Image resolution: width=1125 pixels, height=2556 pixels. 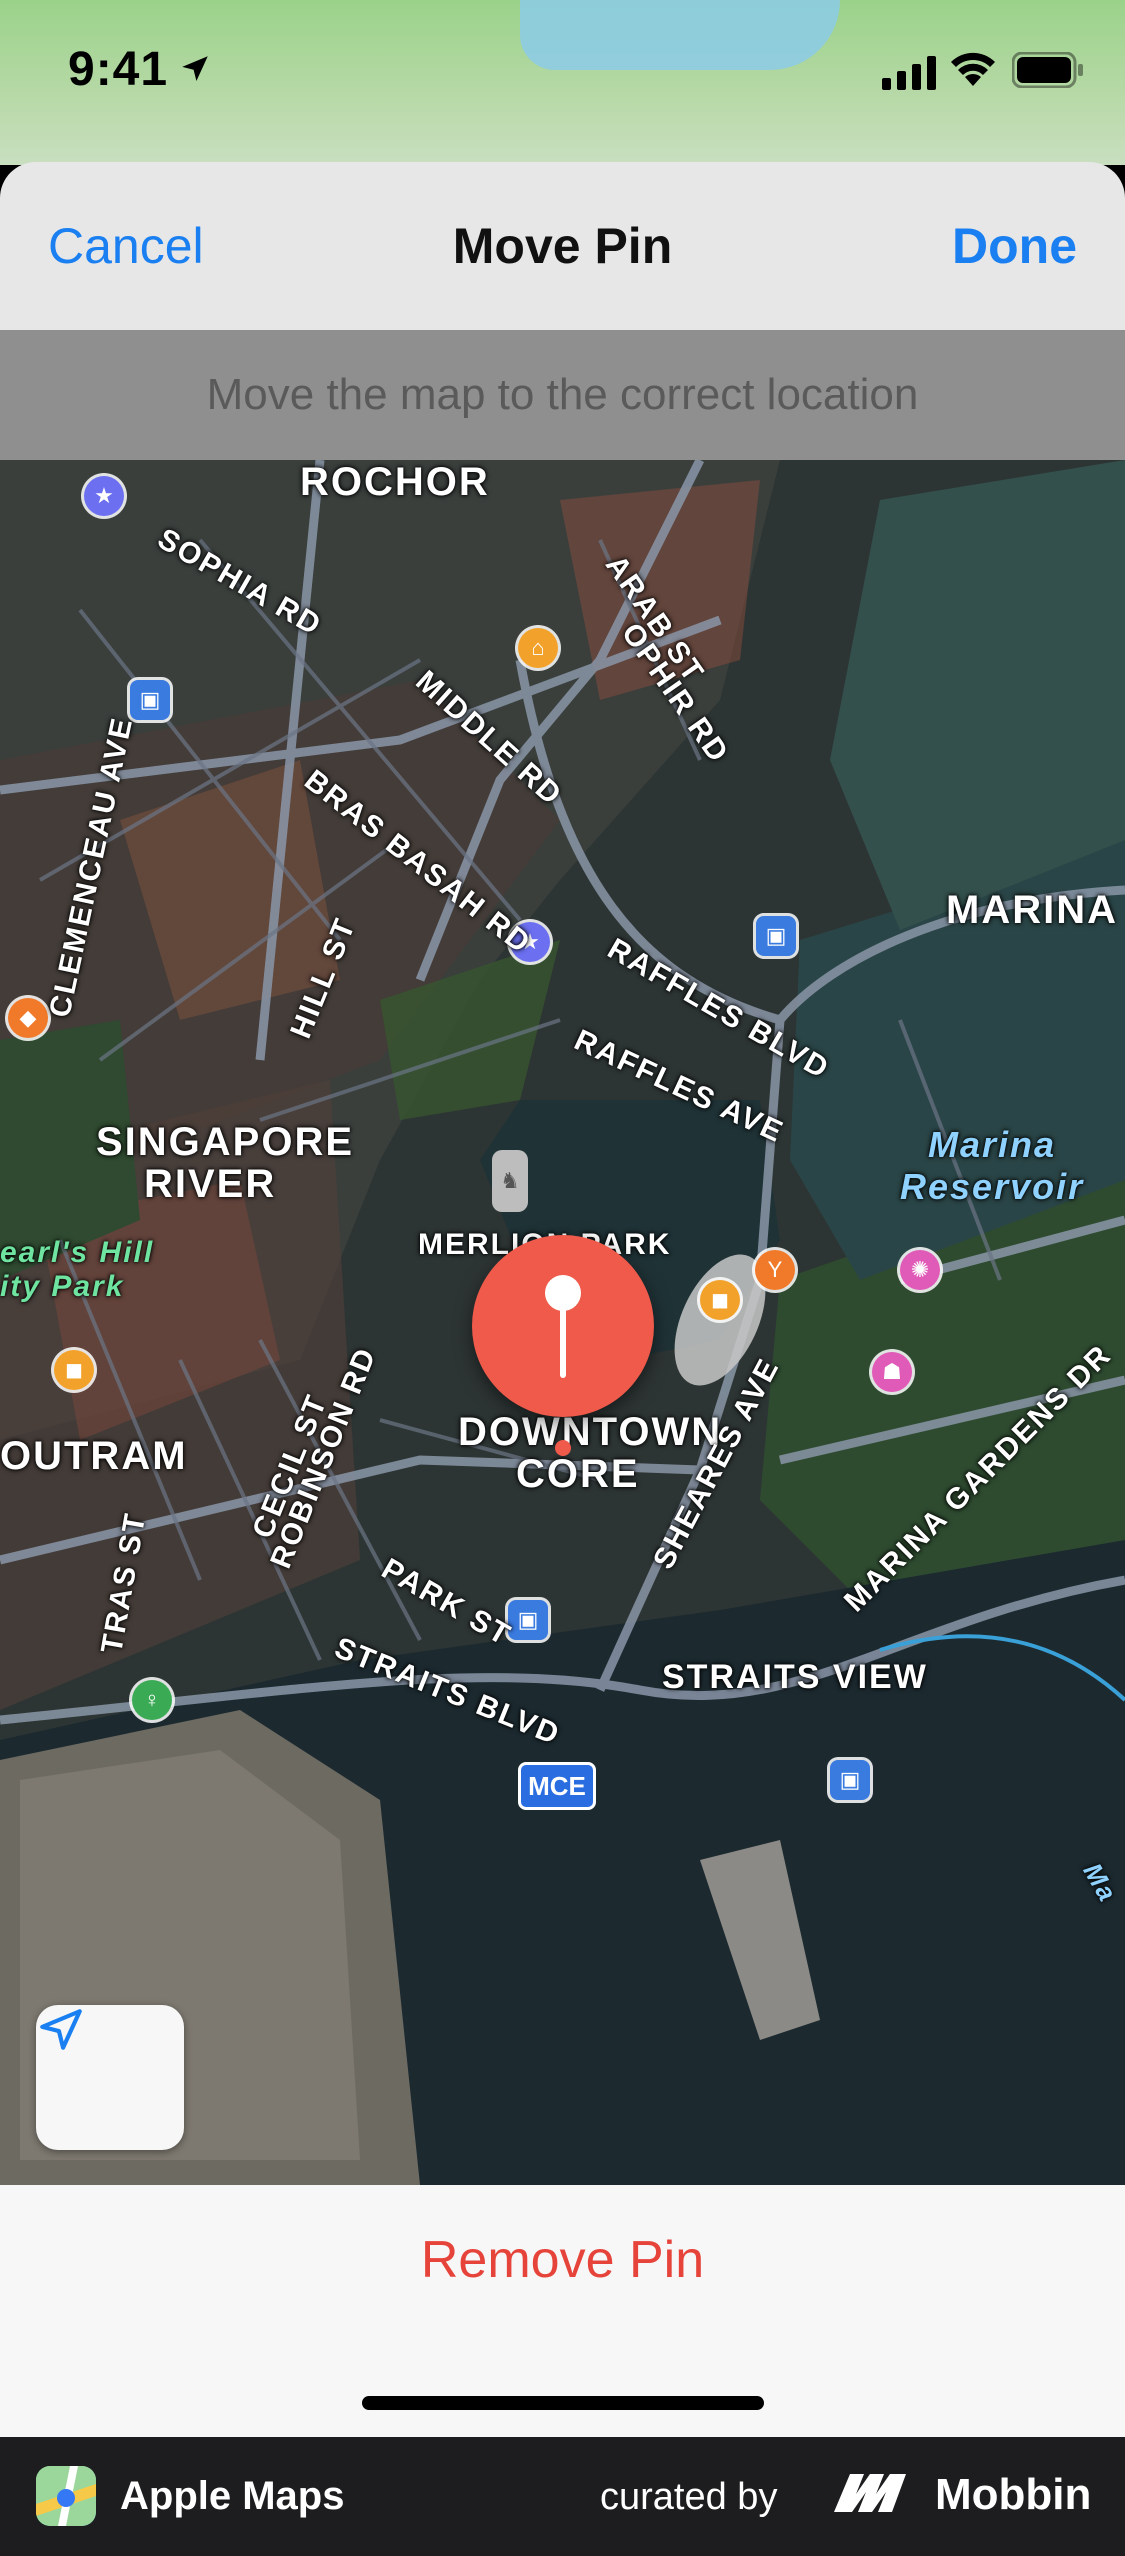 What do you see at coordinates (62, 1286) in the screenshot?
I see `map-label: ity Park` at bounding box center [62, 1286].